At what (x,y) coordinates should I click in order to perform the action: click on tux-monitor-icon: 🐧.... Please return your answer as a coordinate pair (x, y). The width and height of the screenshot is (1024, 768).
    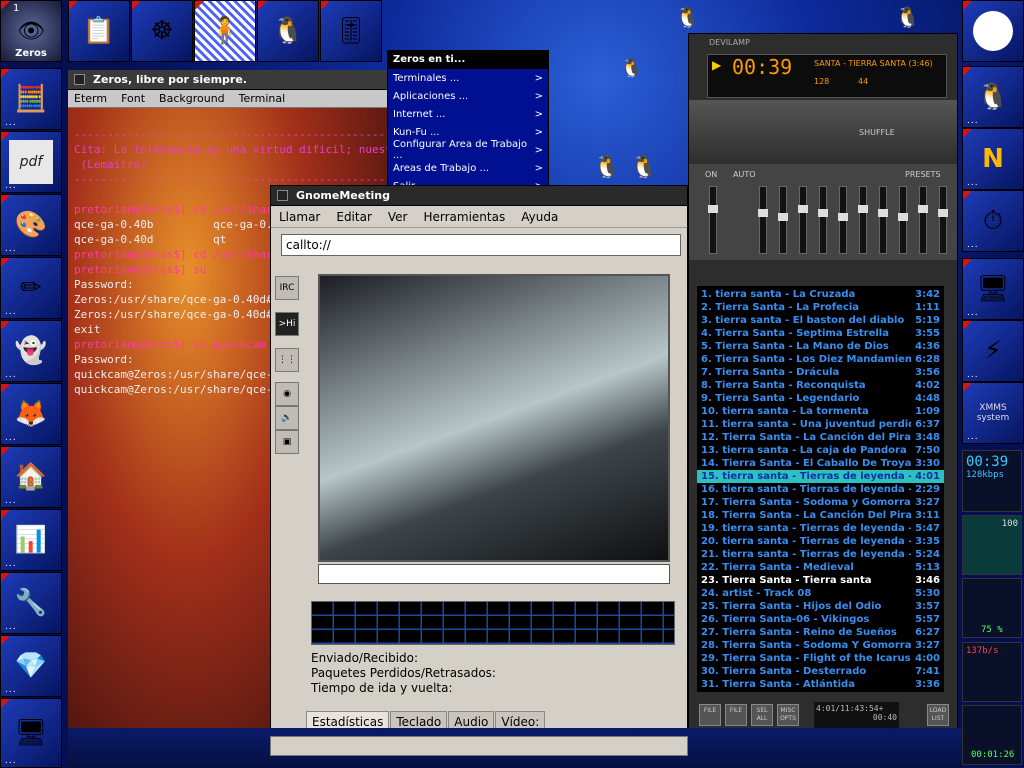
    Looking at the image, I should click on (993, 97).